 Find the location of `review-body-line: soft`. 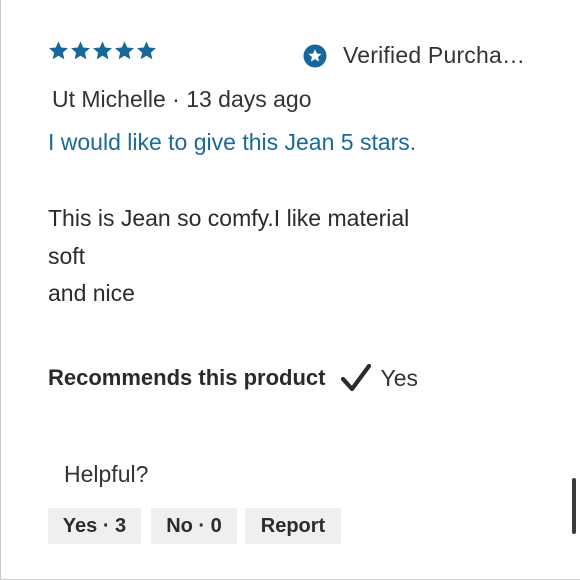

review-body-line: soft is located at coordinates (67, 255).